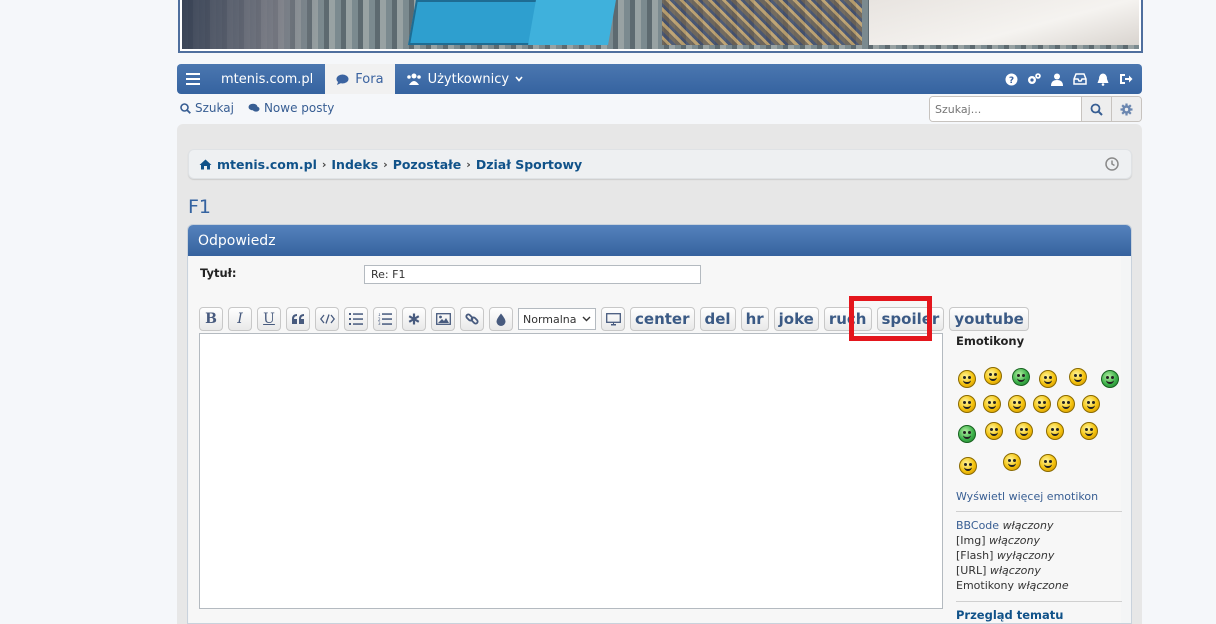 The height and width of the screenshot is (624, 1216). What do you see at coordinates (1126, 79) in the screenshot?
I see `logout-icon` at bounding box center [1126, 79].